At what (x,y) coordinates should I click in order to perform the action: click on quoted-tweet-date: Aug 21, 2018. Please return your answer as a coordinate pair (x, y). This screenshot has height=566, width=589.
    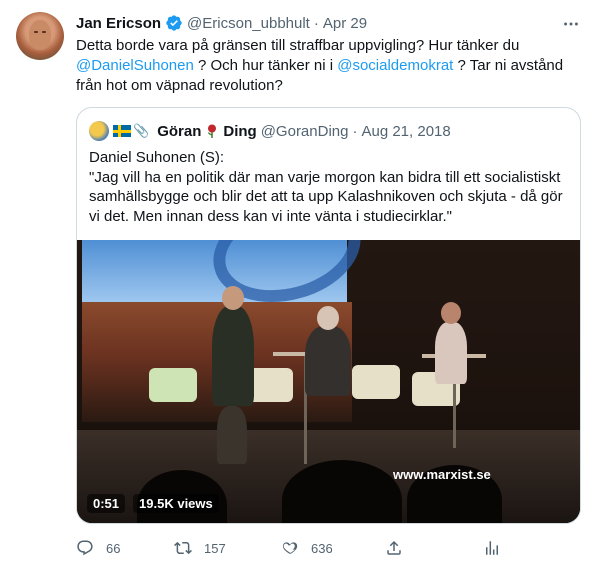
    Looking at the image, I should click on (405, 131).